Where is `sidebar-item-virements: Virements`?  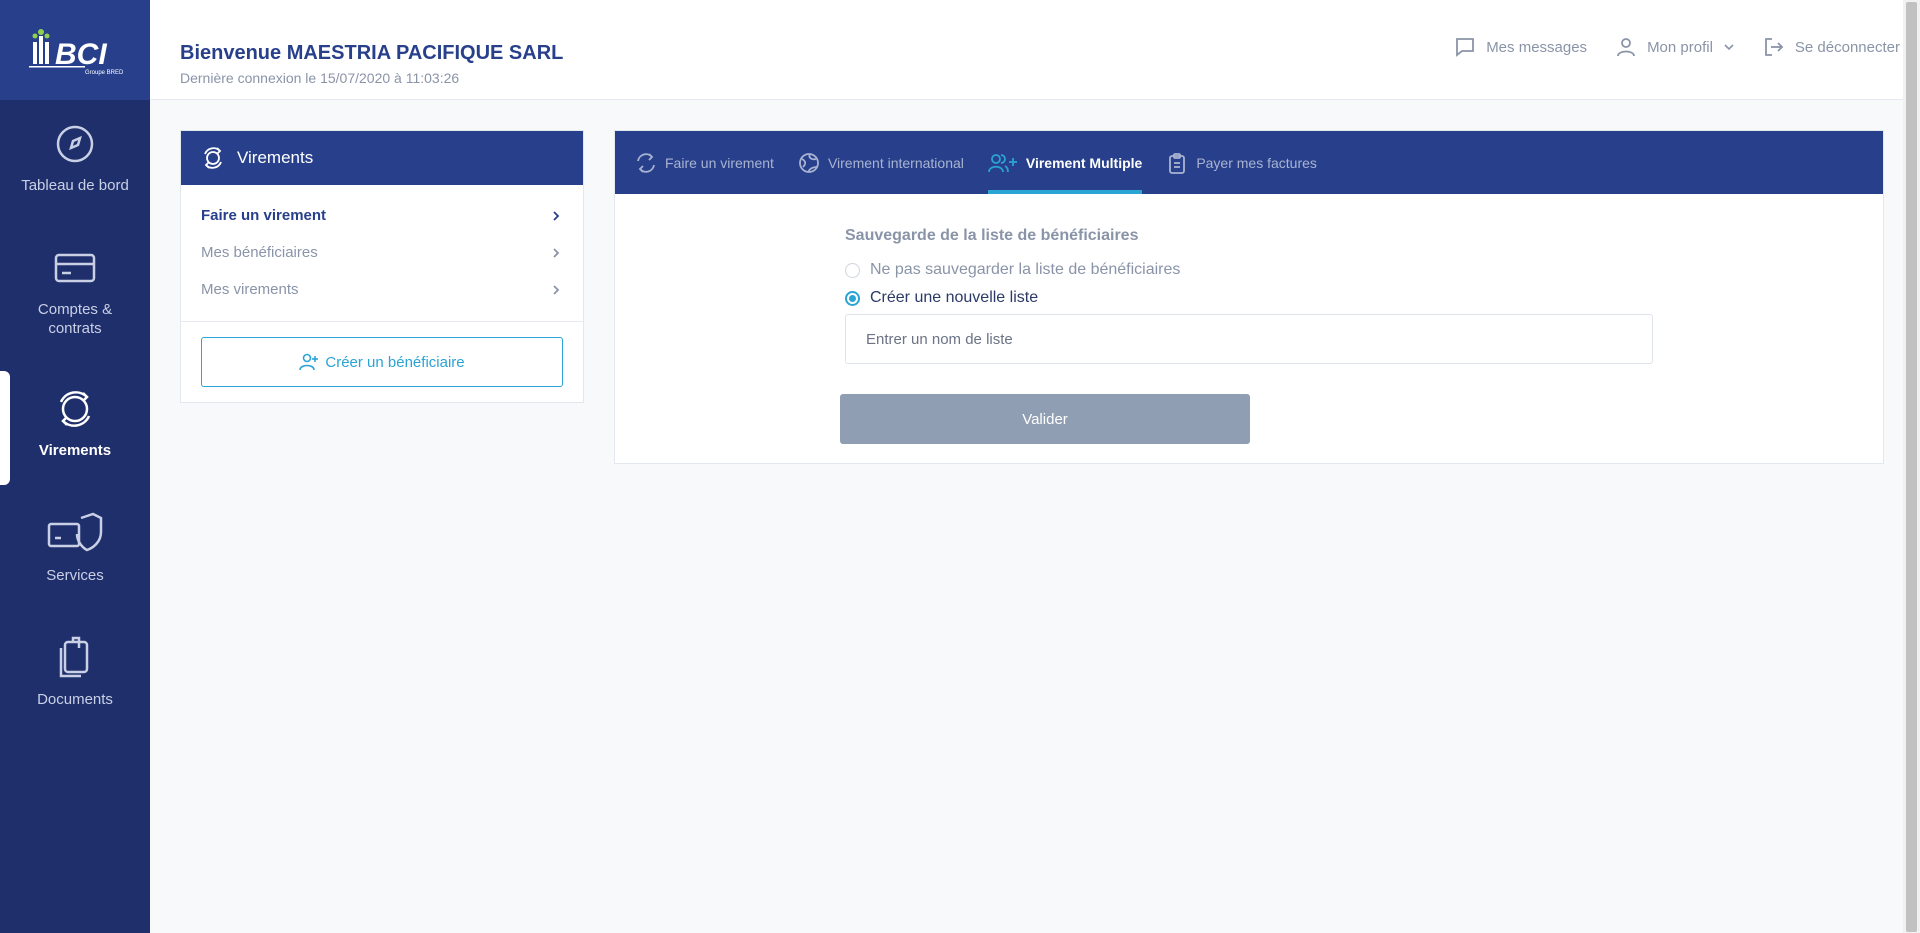 sidebar-item-virements: Virements is located at coordinates (75, 423).